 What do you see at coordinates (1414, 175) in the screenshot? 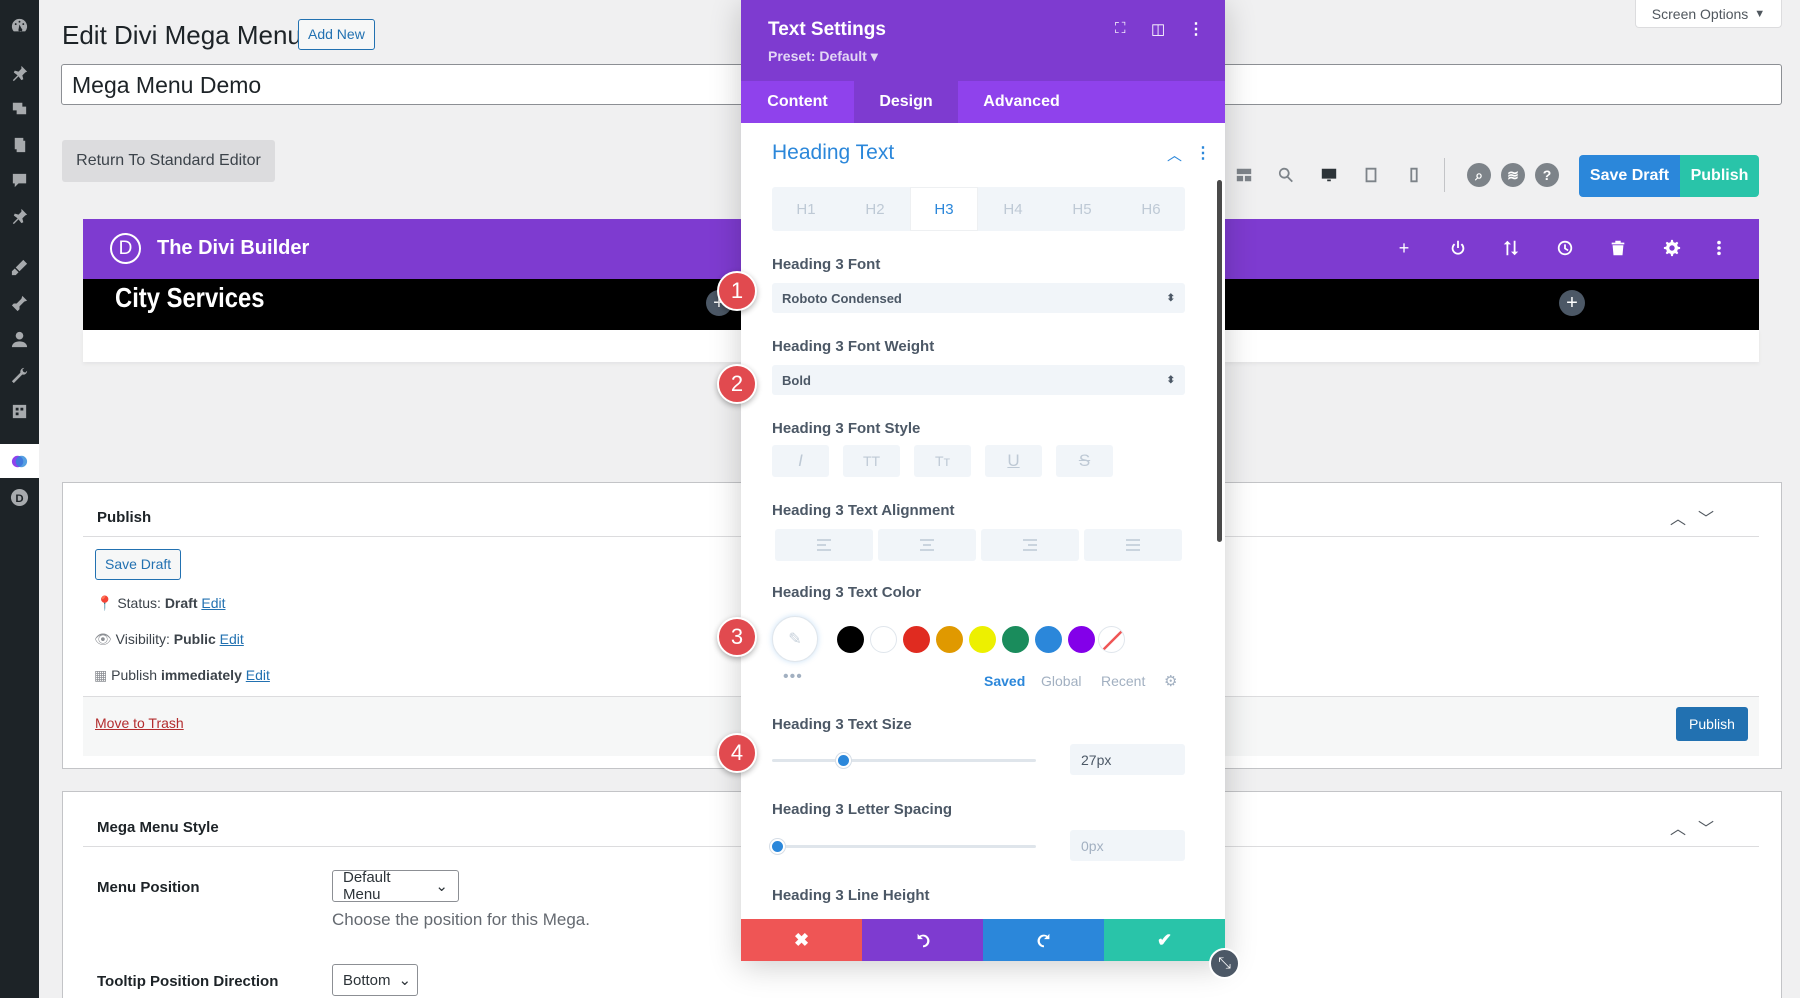
I see `phone-view-icon` at bounding box center [1414, 175].